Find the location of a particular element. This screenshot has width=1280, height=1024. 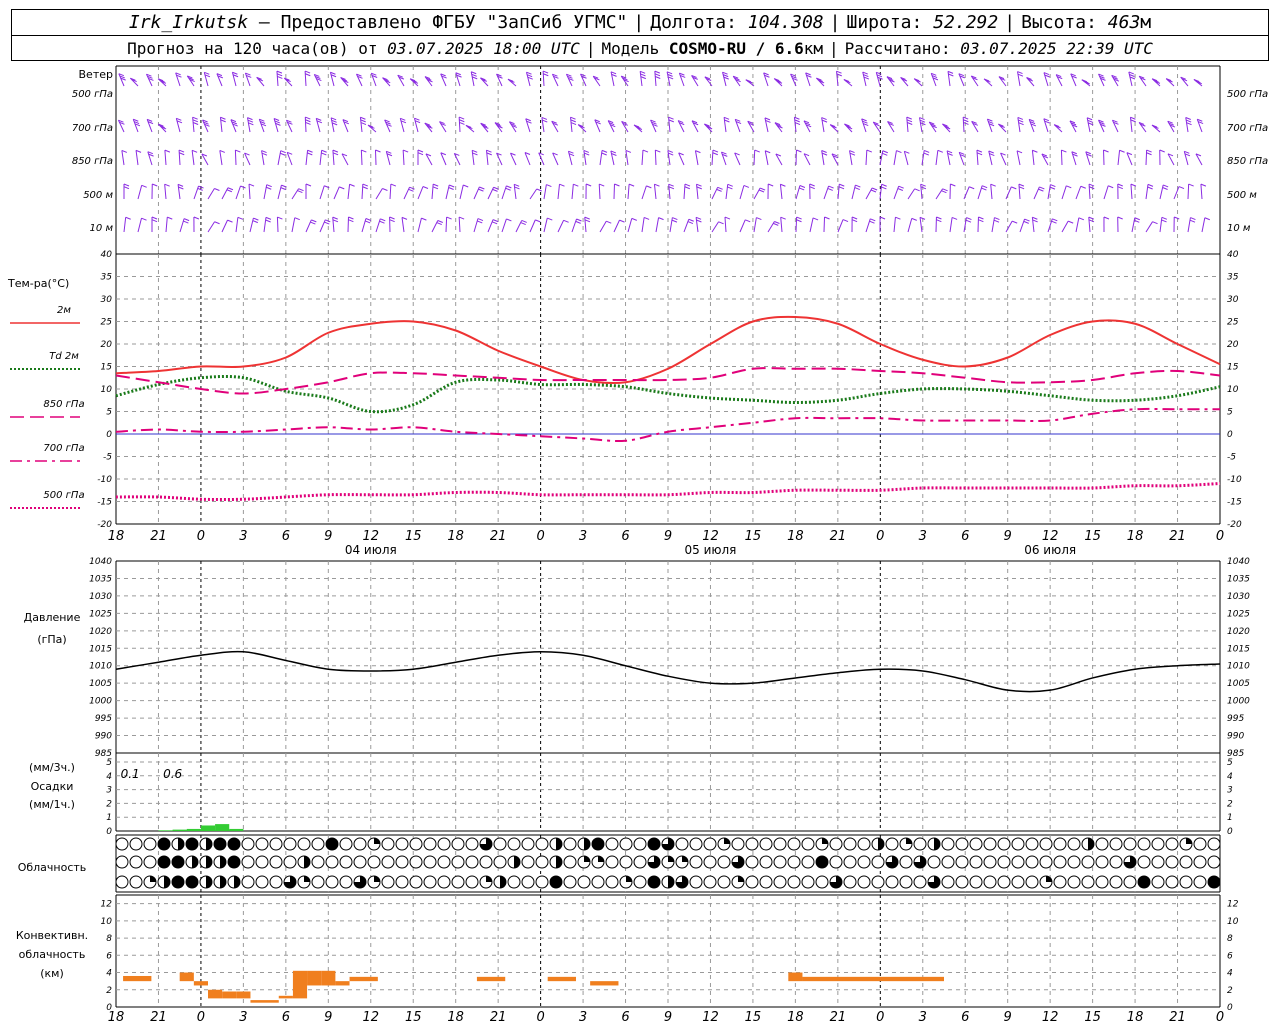

temp-legend-label: Td 2м is located at coordinates (64, 356).